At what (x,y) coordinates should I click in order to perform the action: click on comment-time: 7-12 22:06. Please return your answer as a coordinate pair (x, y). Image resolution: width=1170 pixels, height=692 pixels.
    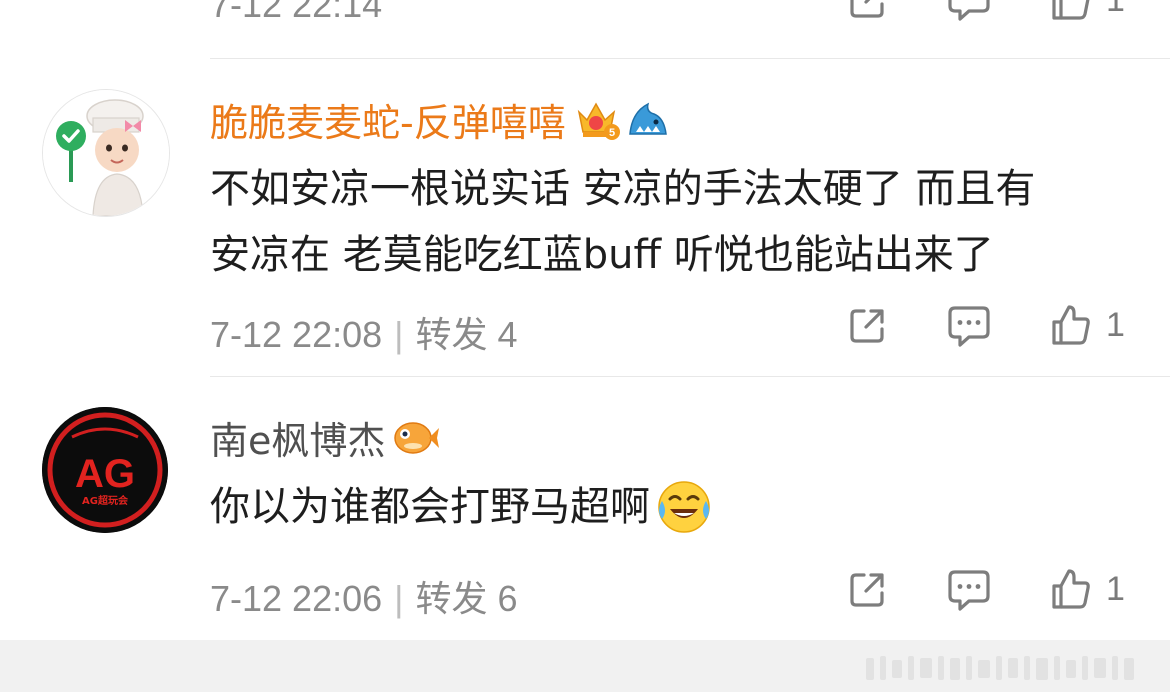
    Looking at the image, I should click on (296, 598).